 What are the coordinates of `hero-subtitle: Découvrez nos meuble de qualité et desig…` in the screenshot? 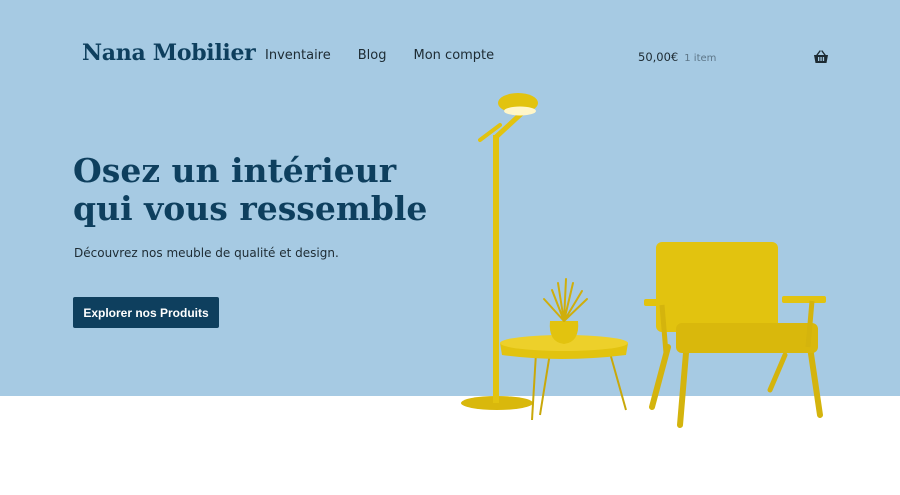 It's located at (206, 253).